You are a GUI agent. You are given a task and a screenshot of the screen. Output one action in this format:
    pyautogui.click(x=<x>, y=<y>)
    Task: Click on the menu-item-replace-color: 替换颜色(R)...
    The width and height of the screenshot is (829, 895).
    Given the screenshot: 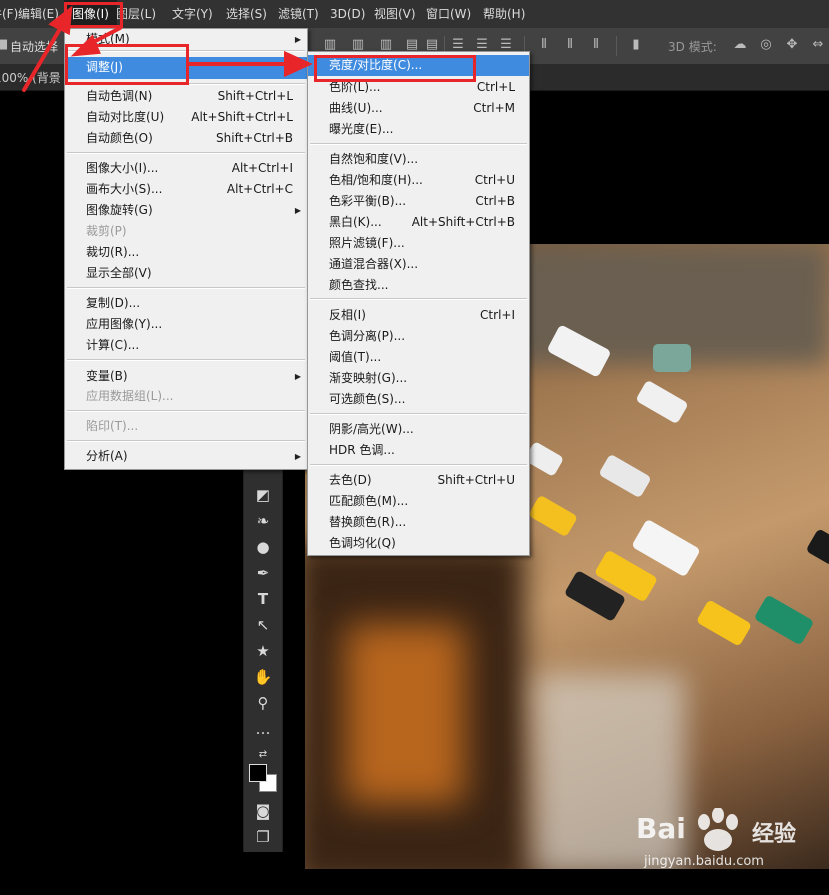 What is the action you would take?
    pyautogui.click(x=418, y=522)
    